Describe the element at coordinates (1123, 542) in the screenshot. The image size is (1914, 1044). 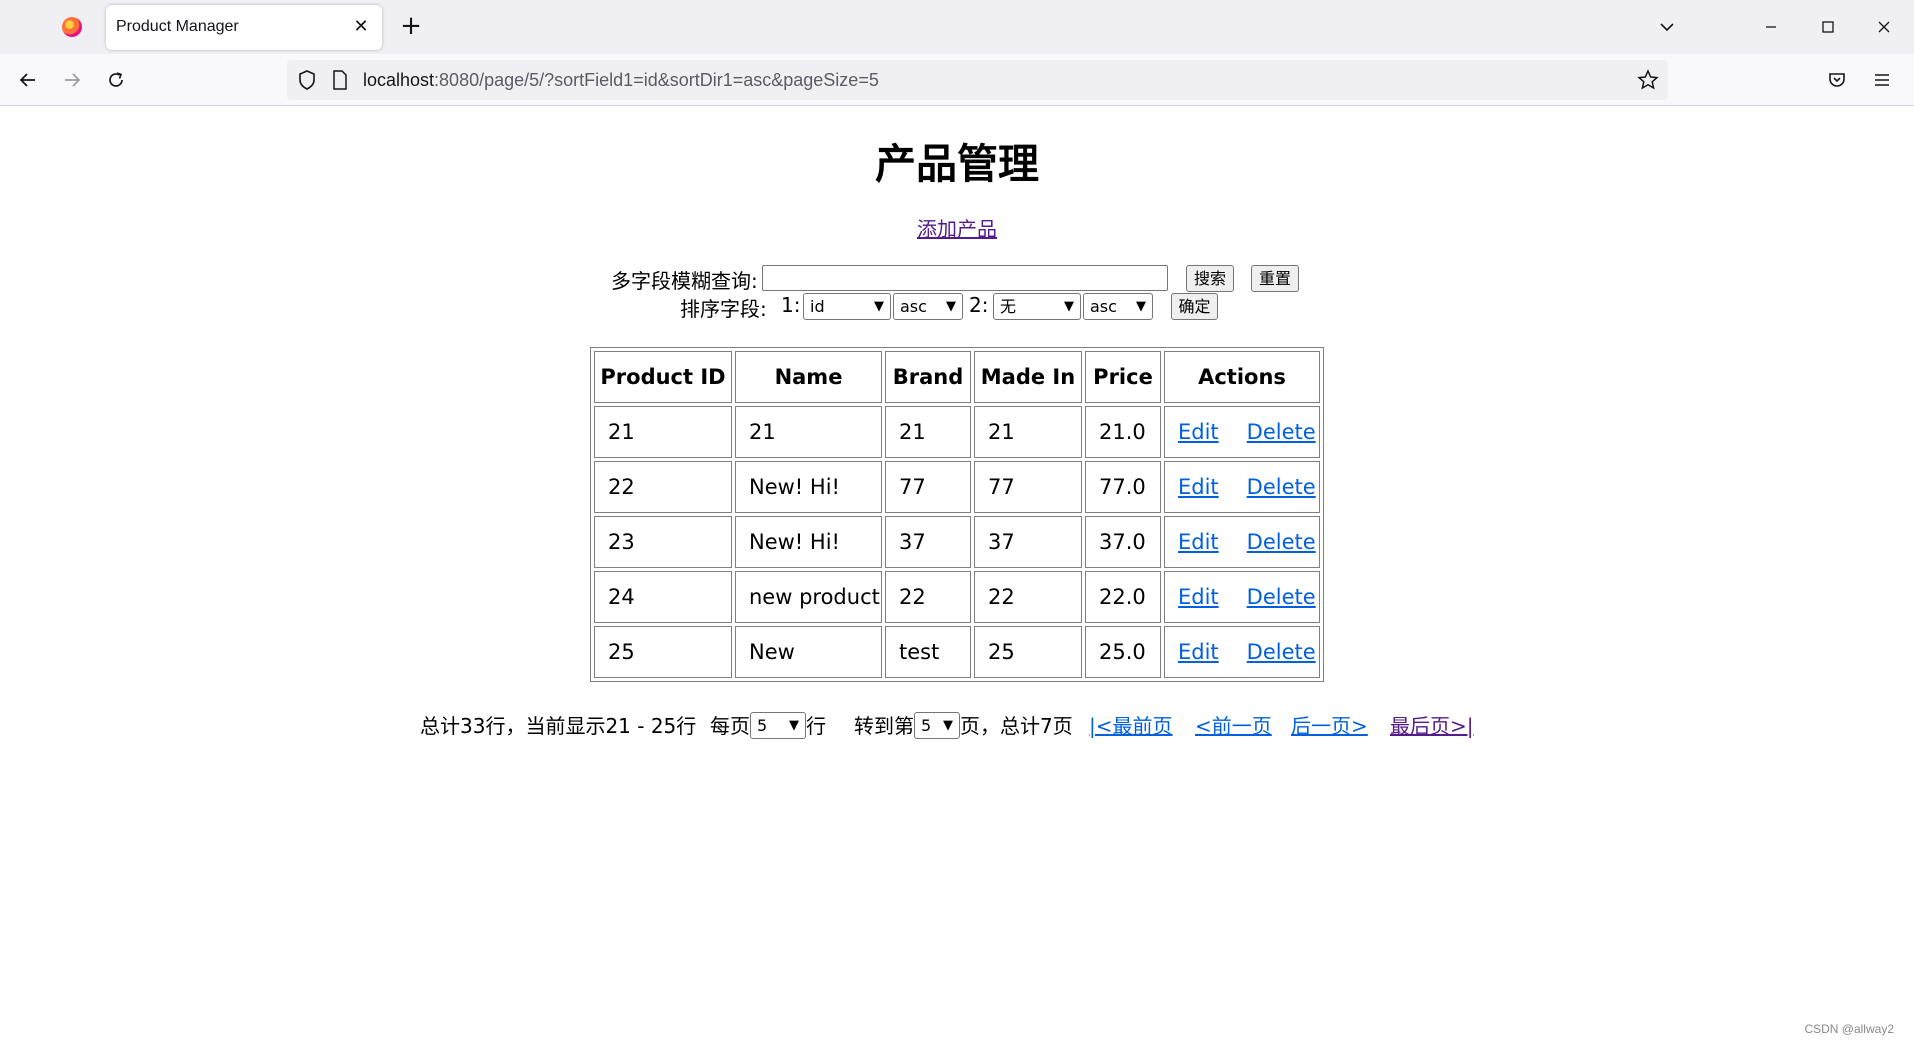
I see `cell-price: 37.0` at that location.